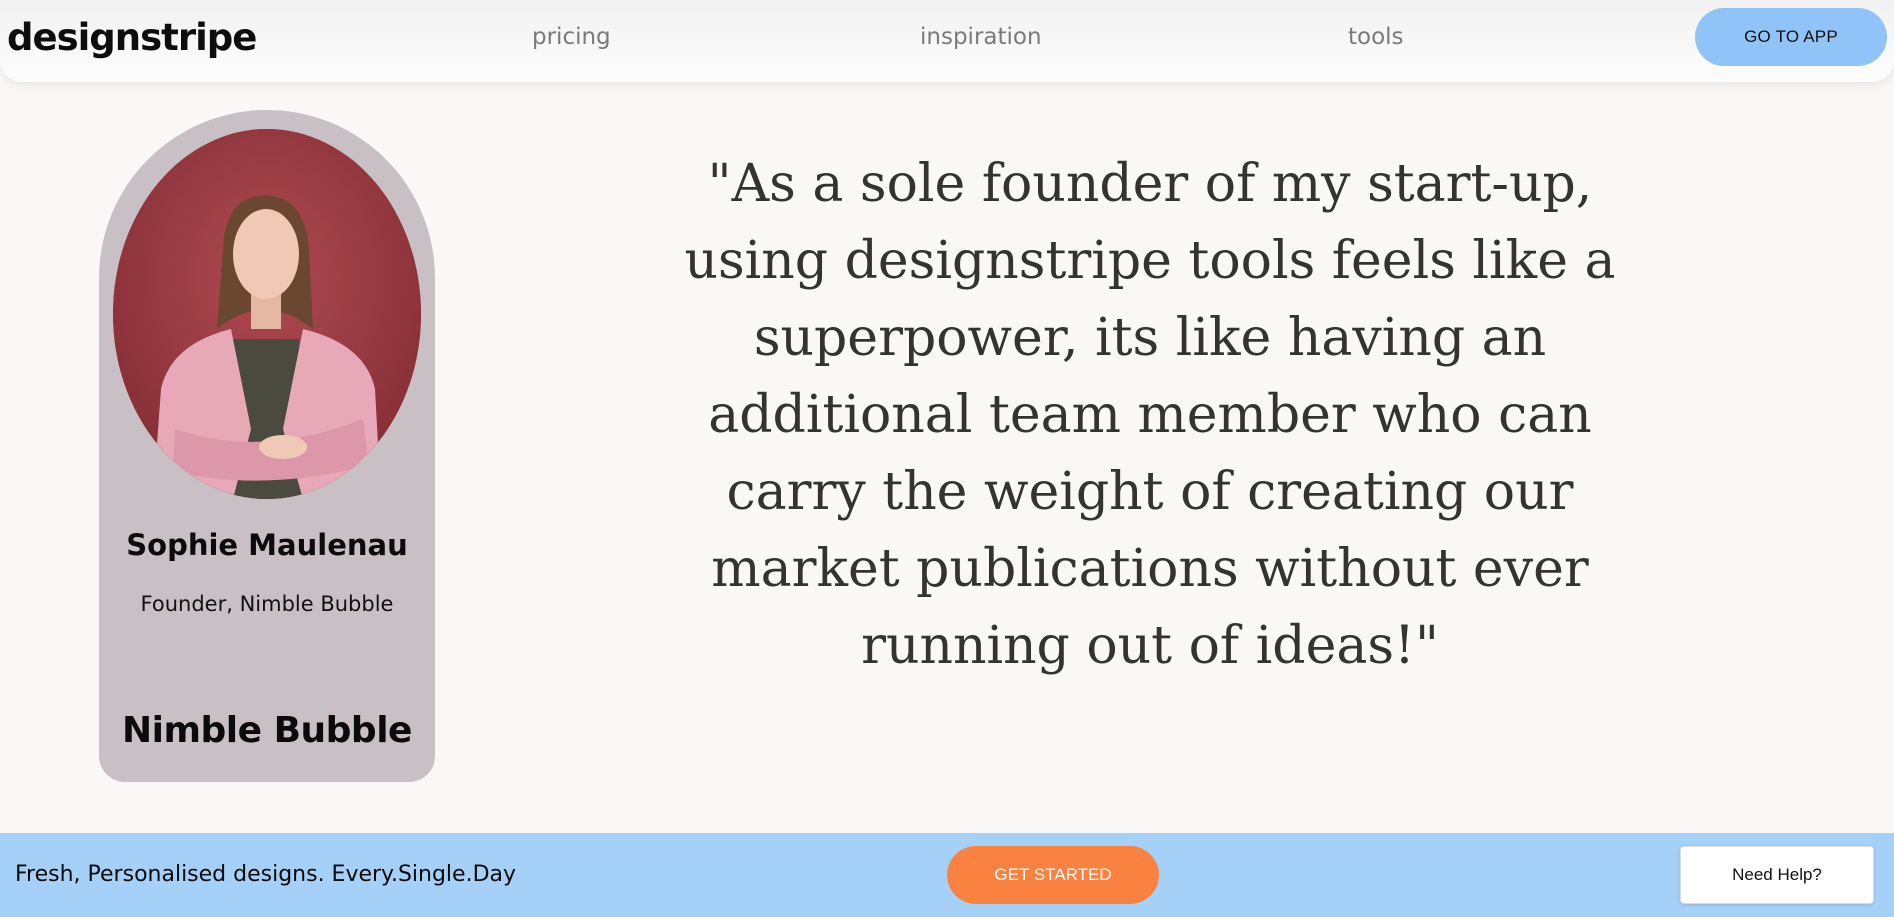 The height and width of the screenshot is (917, 1894). Describe the element at coordinates (1053, 875) in the screenshot. I see `get-started-button: GET STARTED` at that location.